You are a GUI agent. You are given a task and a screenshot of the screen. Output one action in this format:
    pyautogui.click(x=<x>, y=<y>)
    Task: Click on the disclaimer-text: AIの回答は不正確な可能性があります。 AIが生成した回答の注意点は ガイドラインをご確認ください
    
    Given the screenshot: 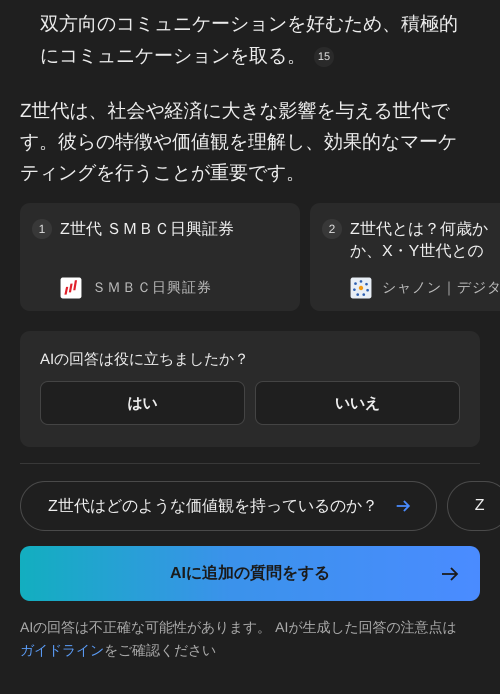 What is the action you would take?
    pyautogui.click(x=239, y=639)
    